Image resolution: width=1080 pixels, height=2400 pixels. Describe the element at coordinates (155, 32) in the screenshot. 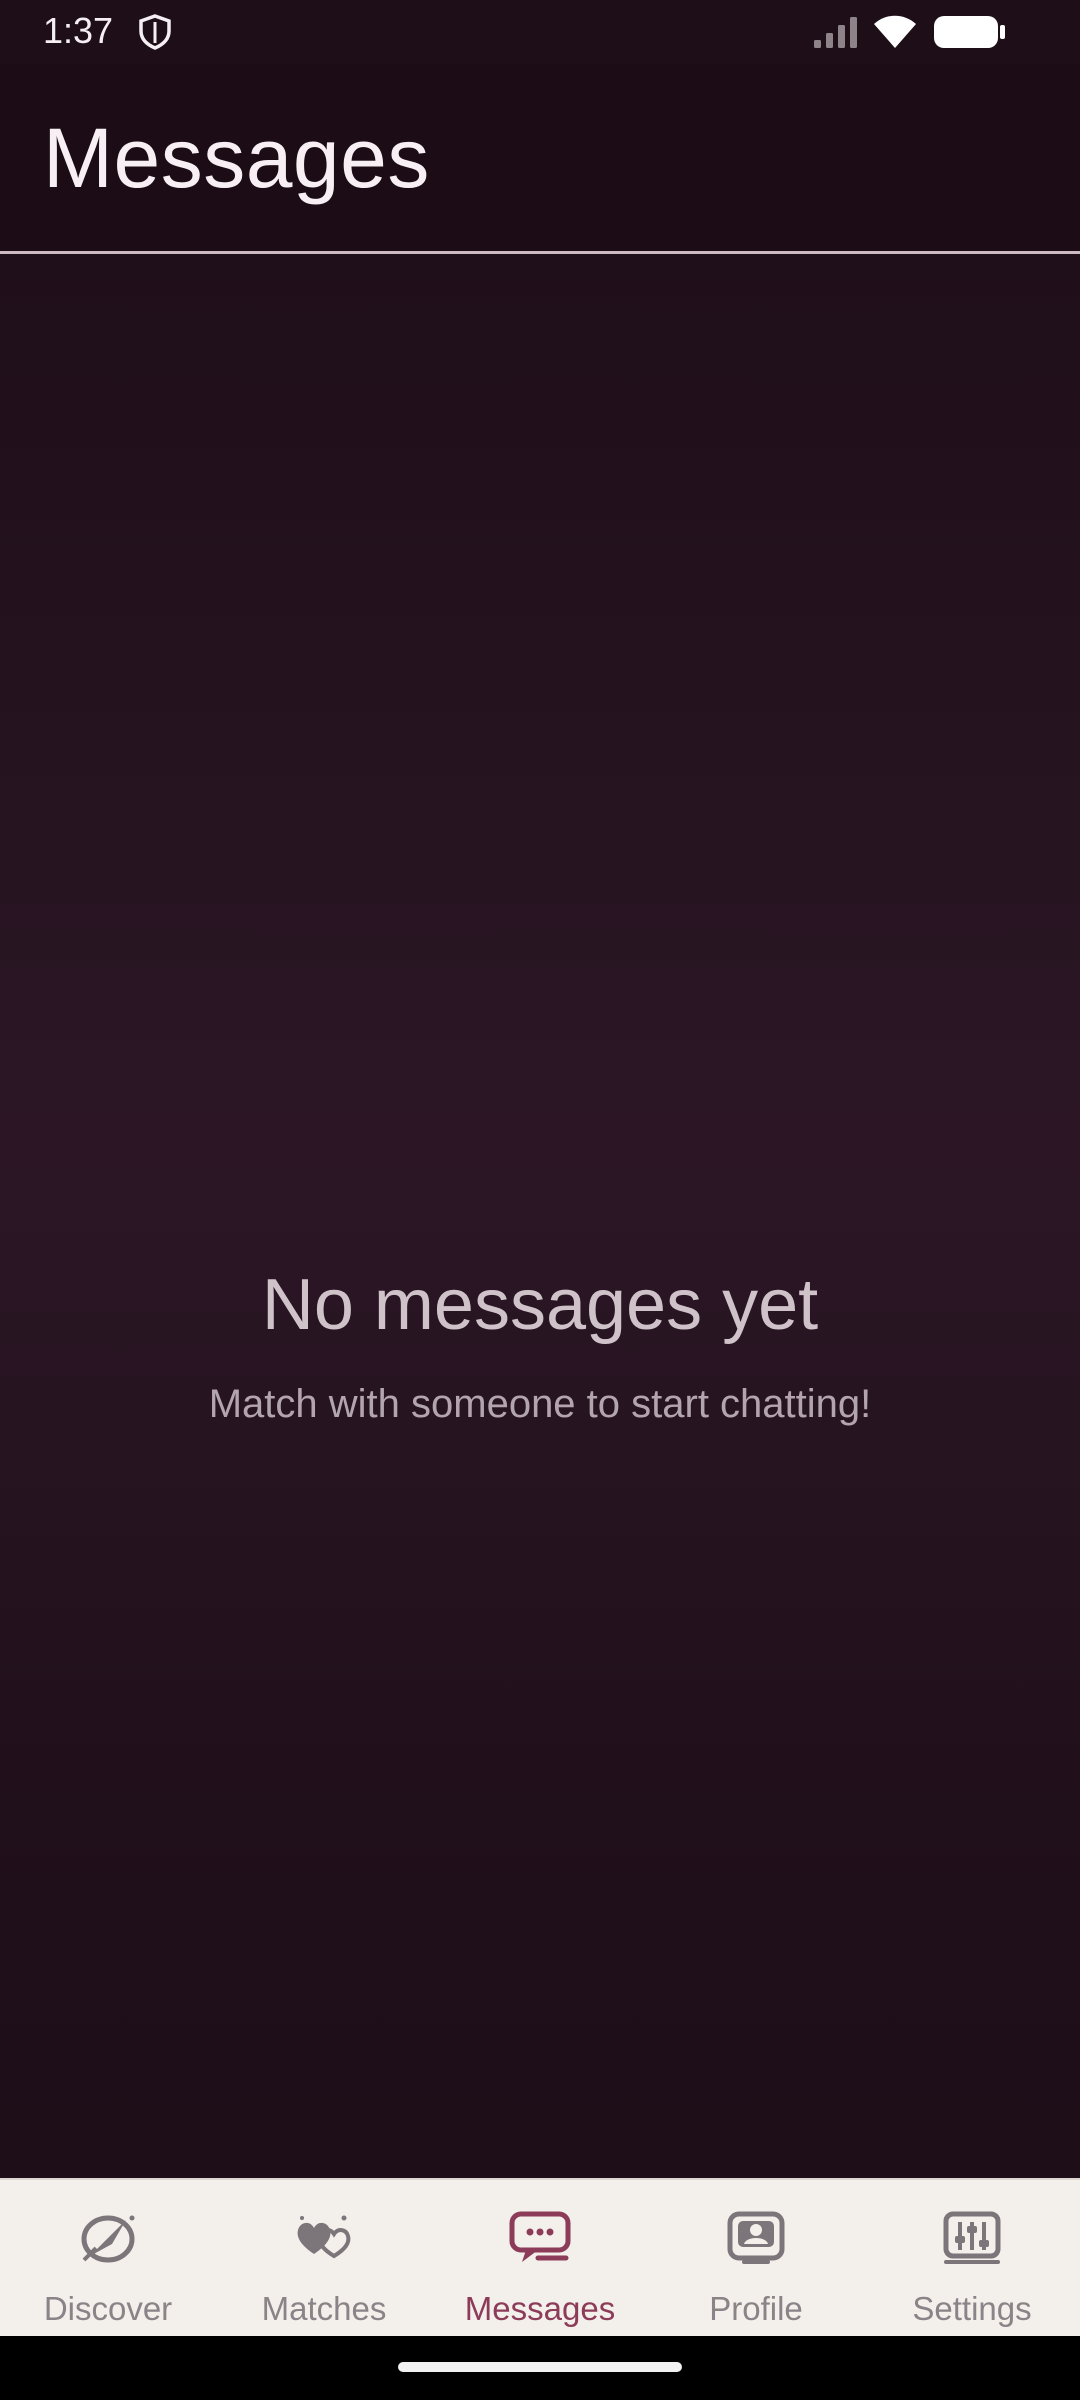

I see `shield-icon` at that location.